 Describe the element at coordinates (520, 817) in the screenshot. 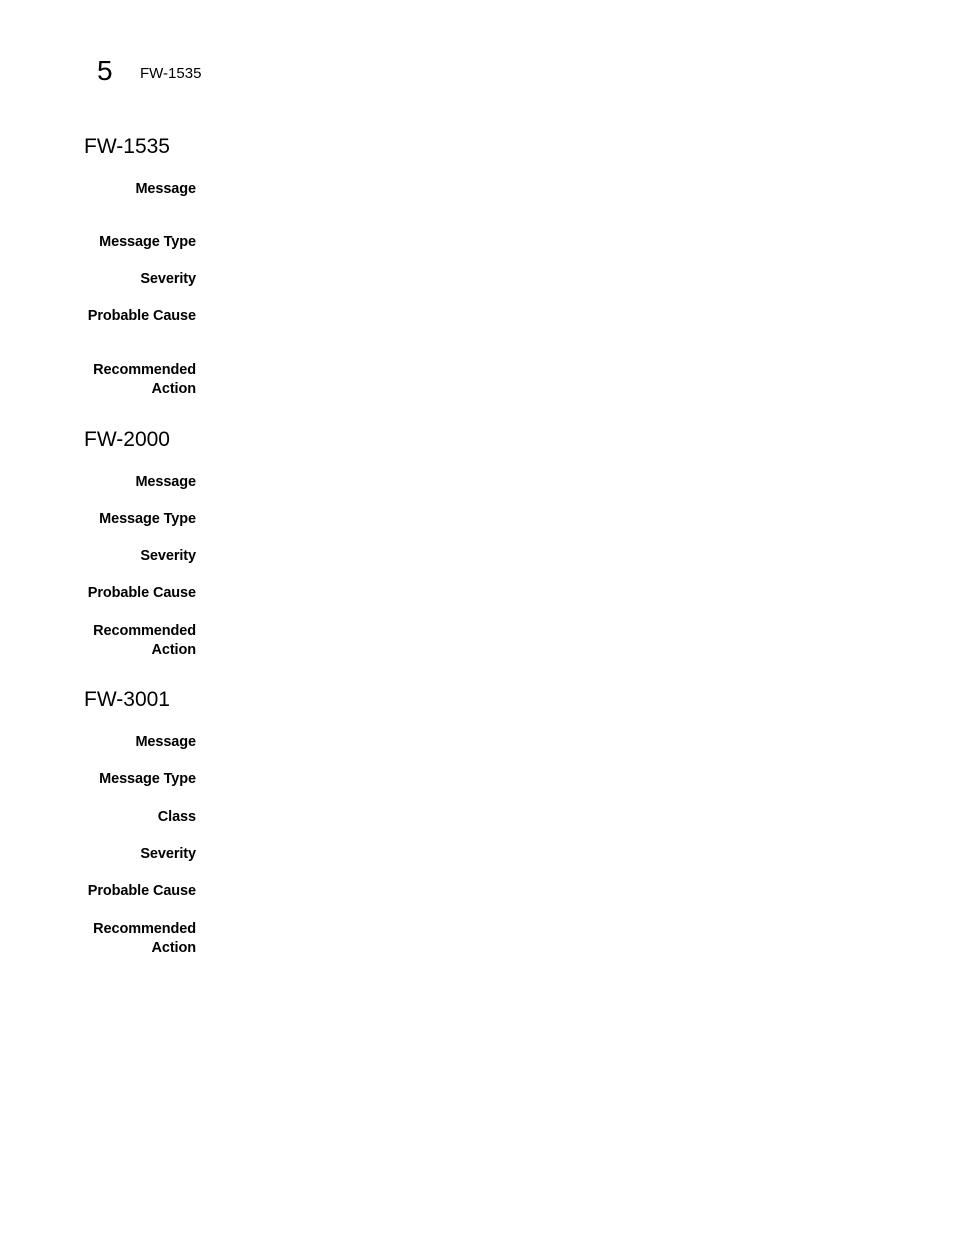

I see `field-value-class` at that location.